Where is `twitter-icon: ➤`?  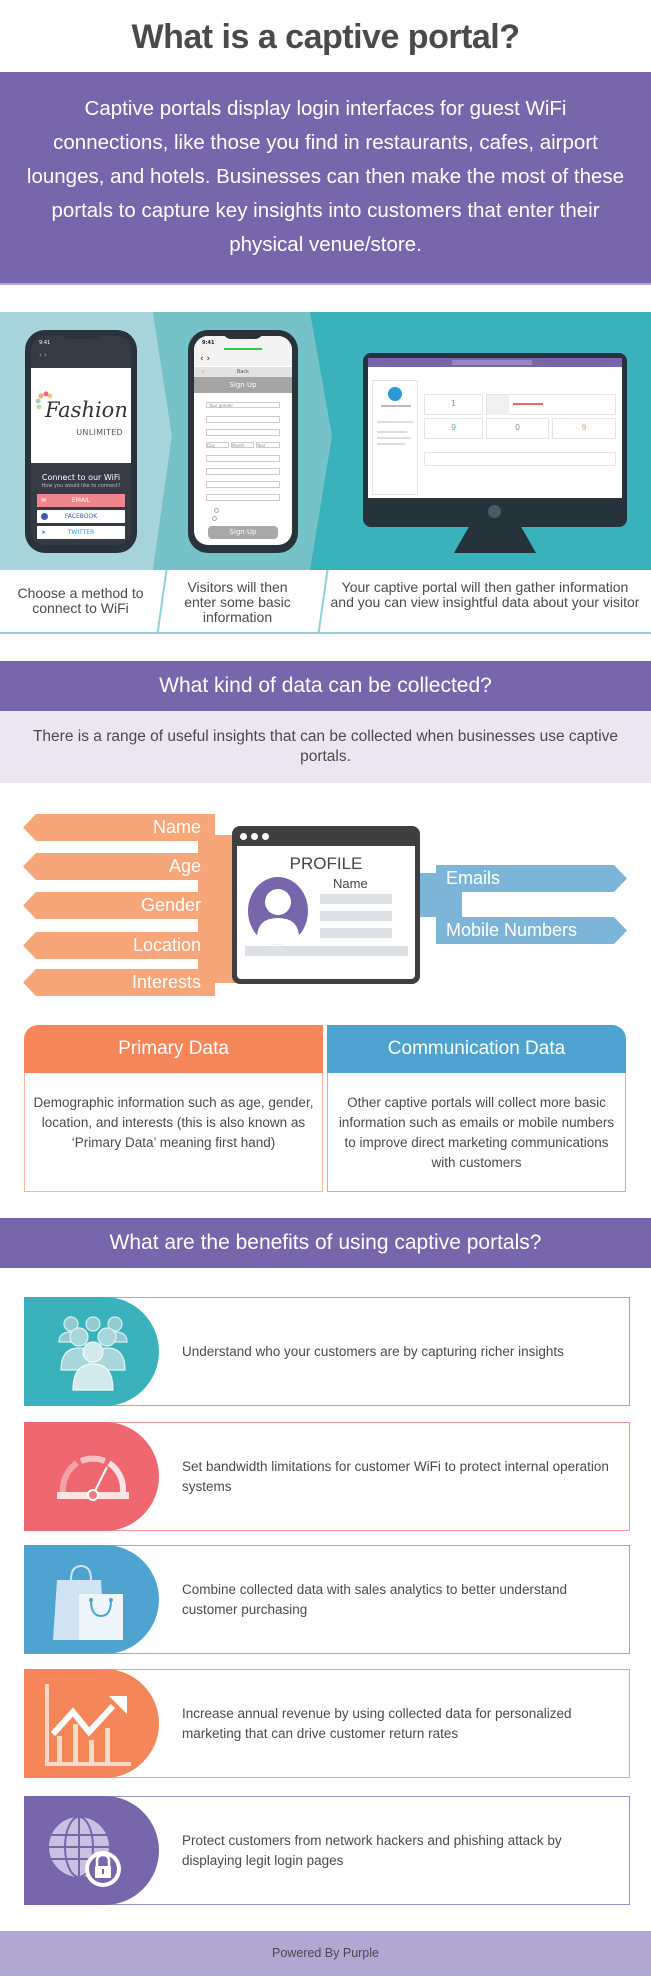
twitter-icon: ➤ is located at coordinates (44, 532).